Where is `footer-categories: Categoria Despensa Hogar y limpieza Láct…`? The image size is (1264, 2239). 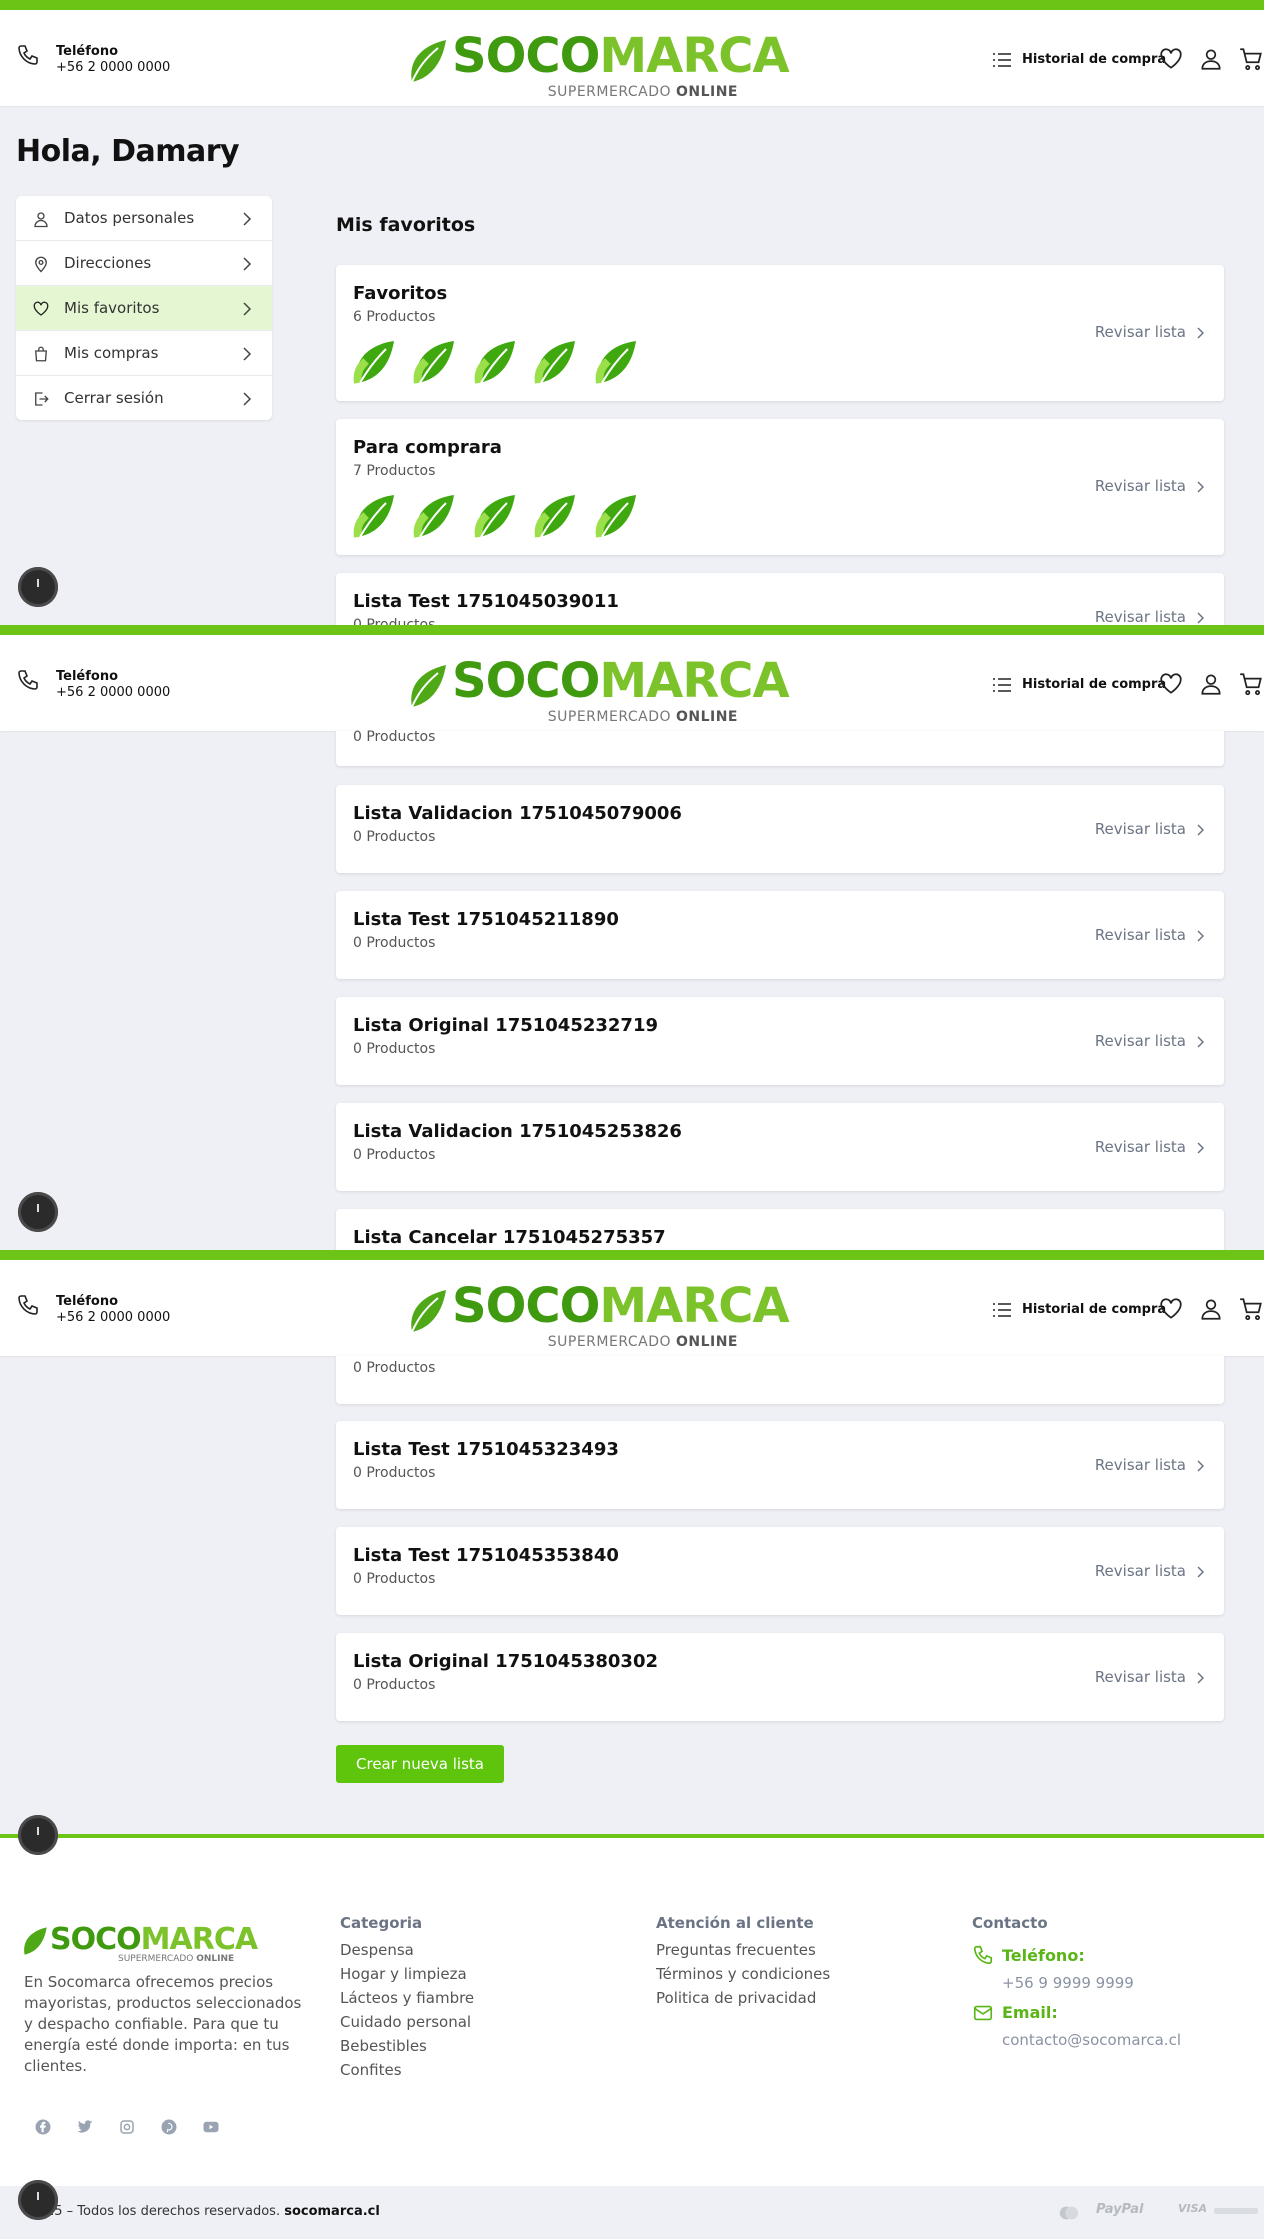 footer-categories: Categoria Despensa Hogar y limpieza Láct… is located at coordinates (407, 1998).